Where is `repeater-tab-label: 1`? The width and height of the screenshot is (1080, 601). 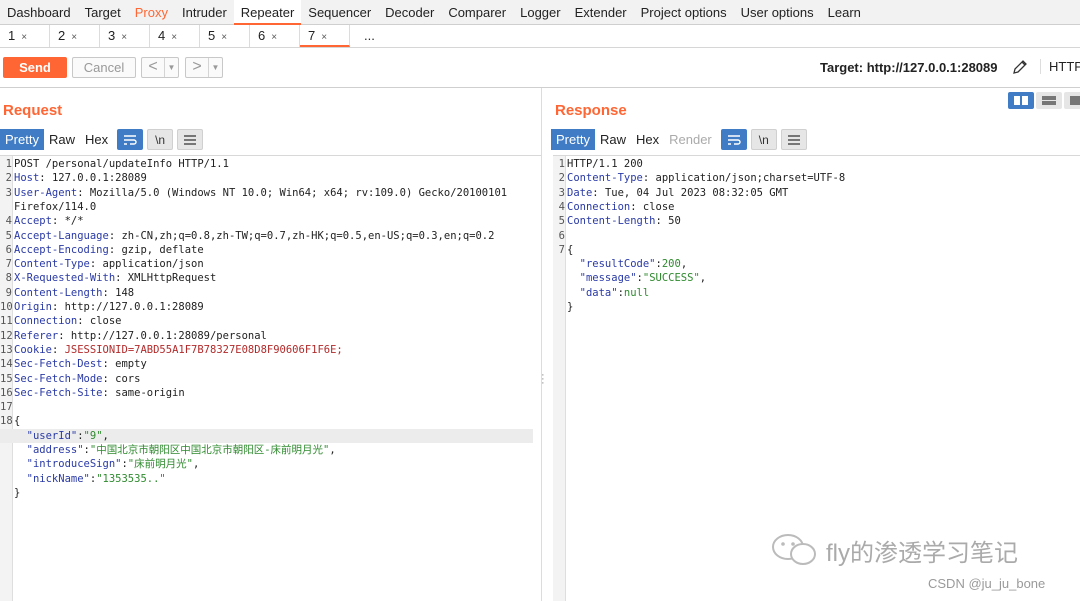 repeater-tab-label: 1 is located at coordinates (12, 35).